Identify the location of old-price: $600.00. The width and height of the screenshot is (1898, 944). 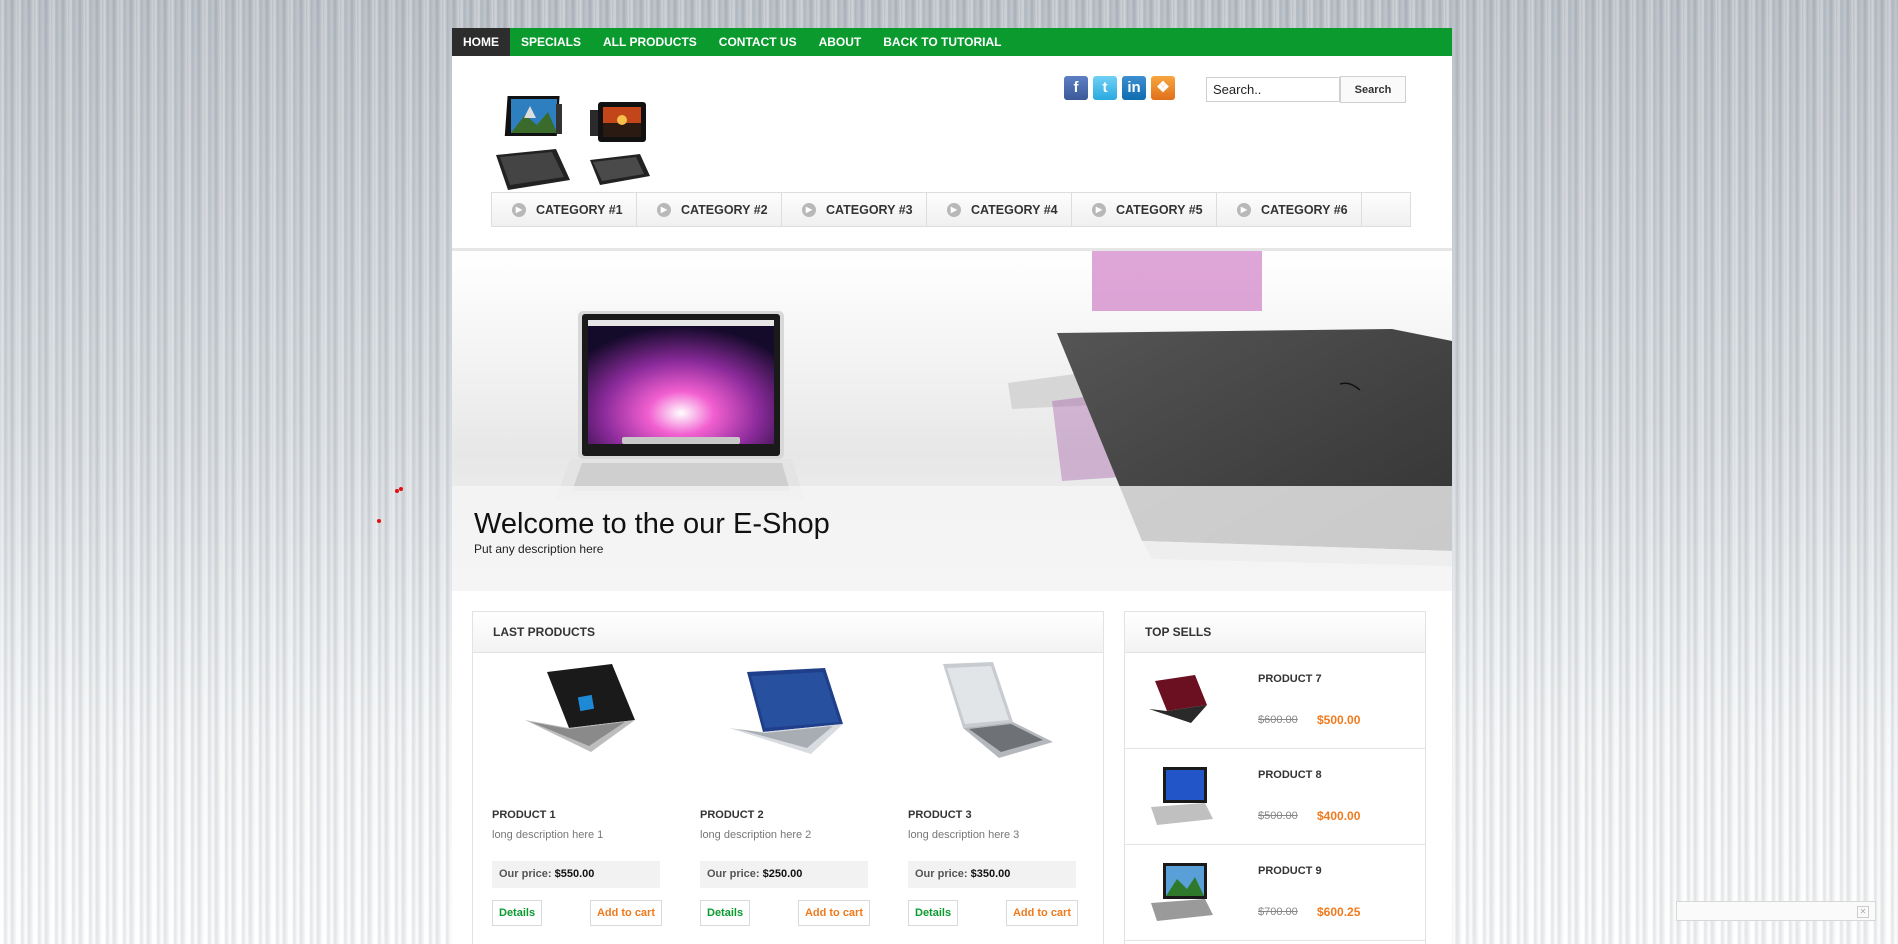
(1278, 720).